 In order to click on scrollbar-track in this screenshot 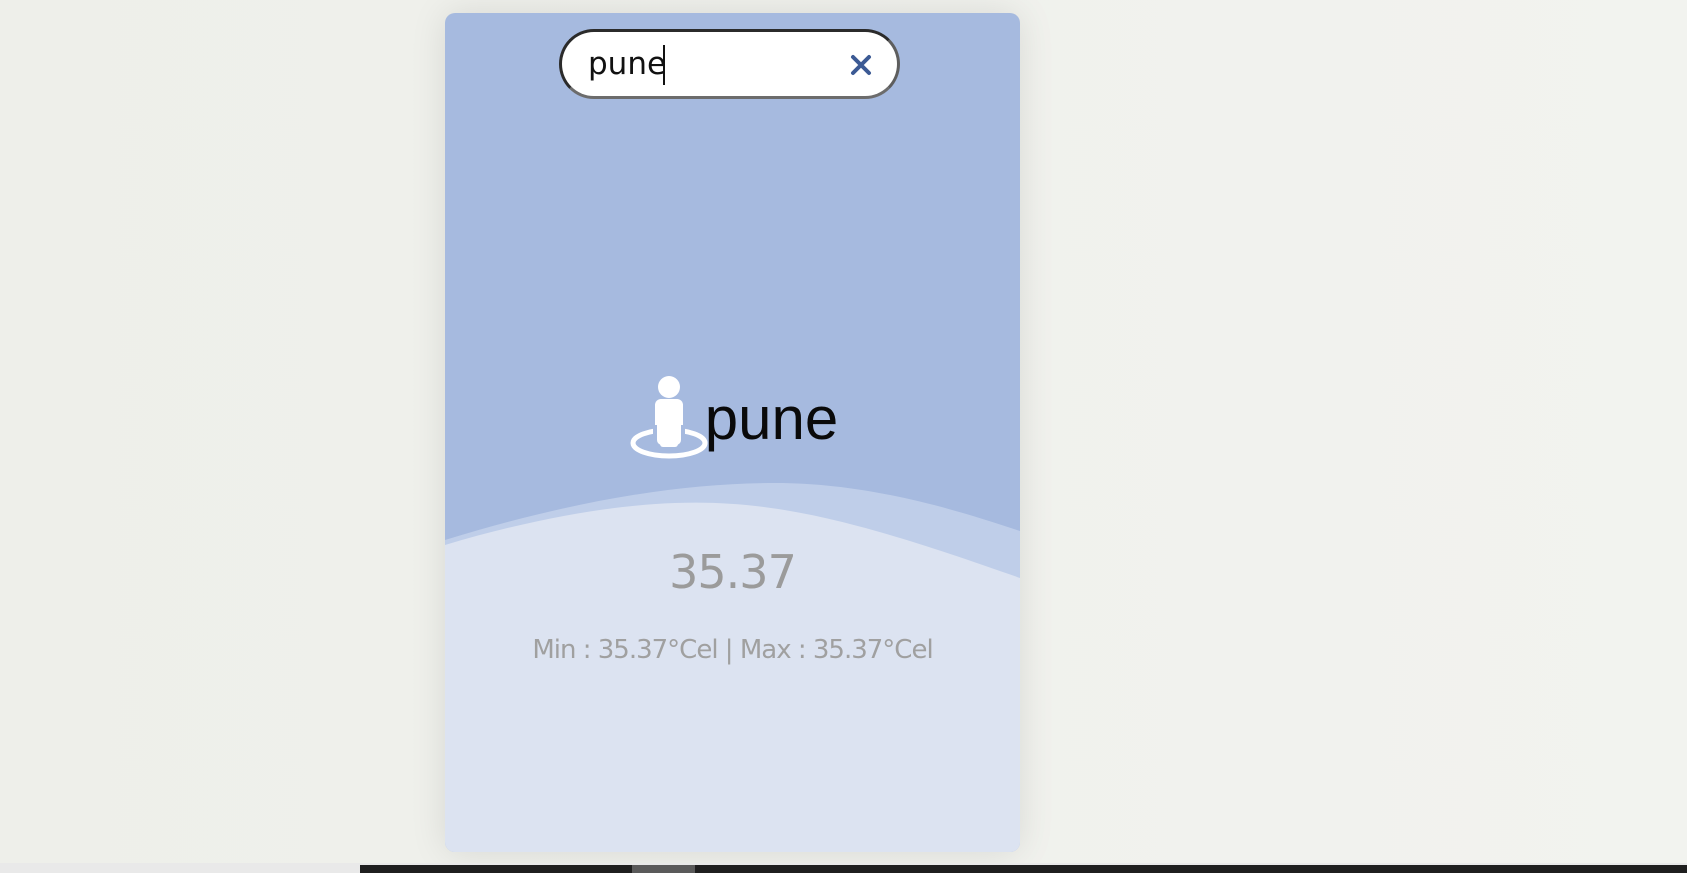, I will do `click(1023, 869)`.